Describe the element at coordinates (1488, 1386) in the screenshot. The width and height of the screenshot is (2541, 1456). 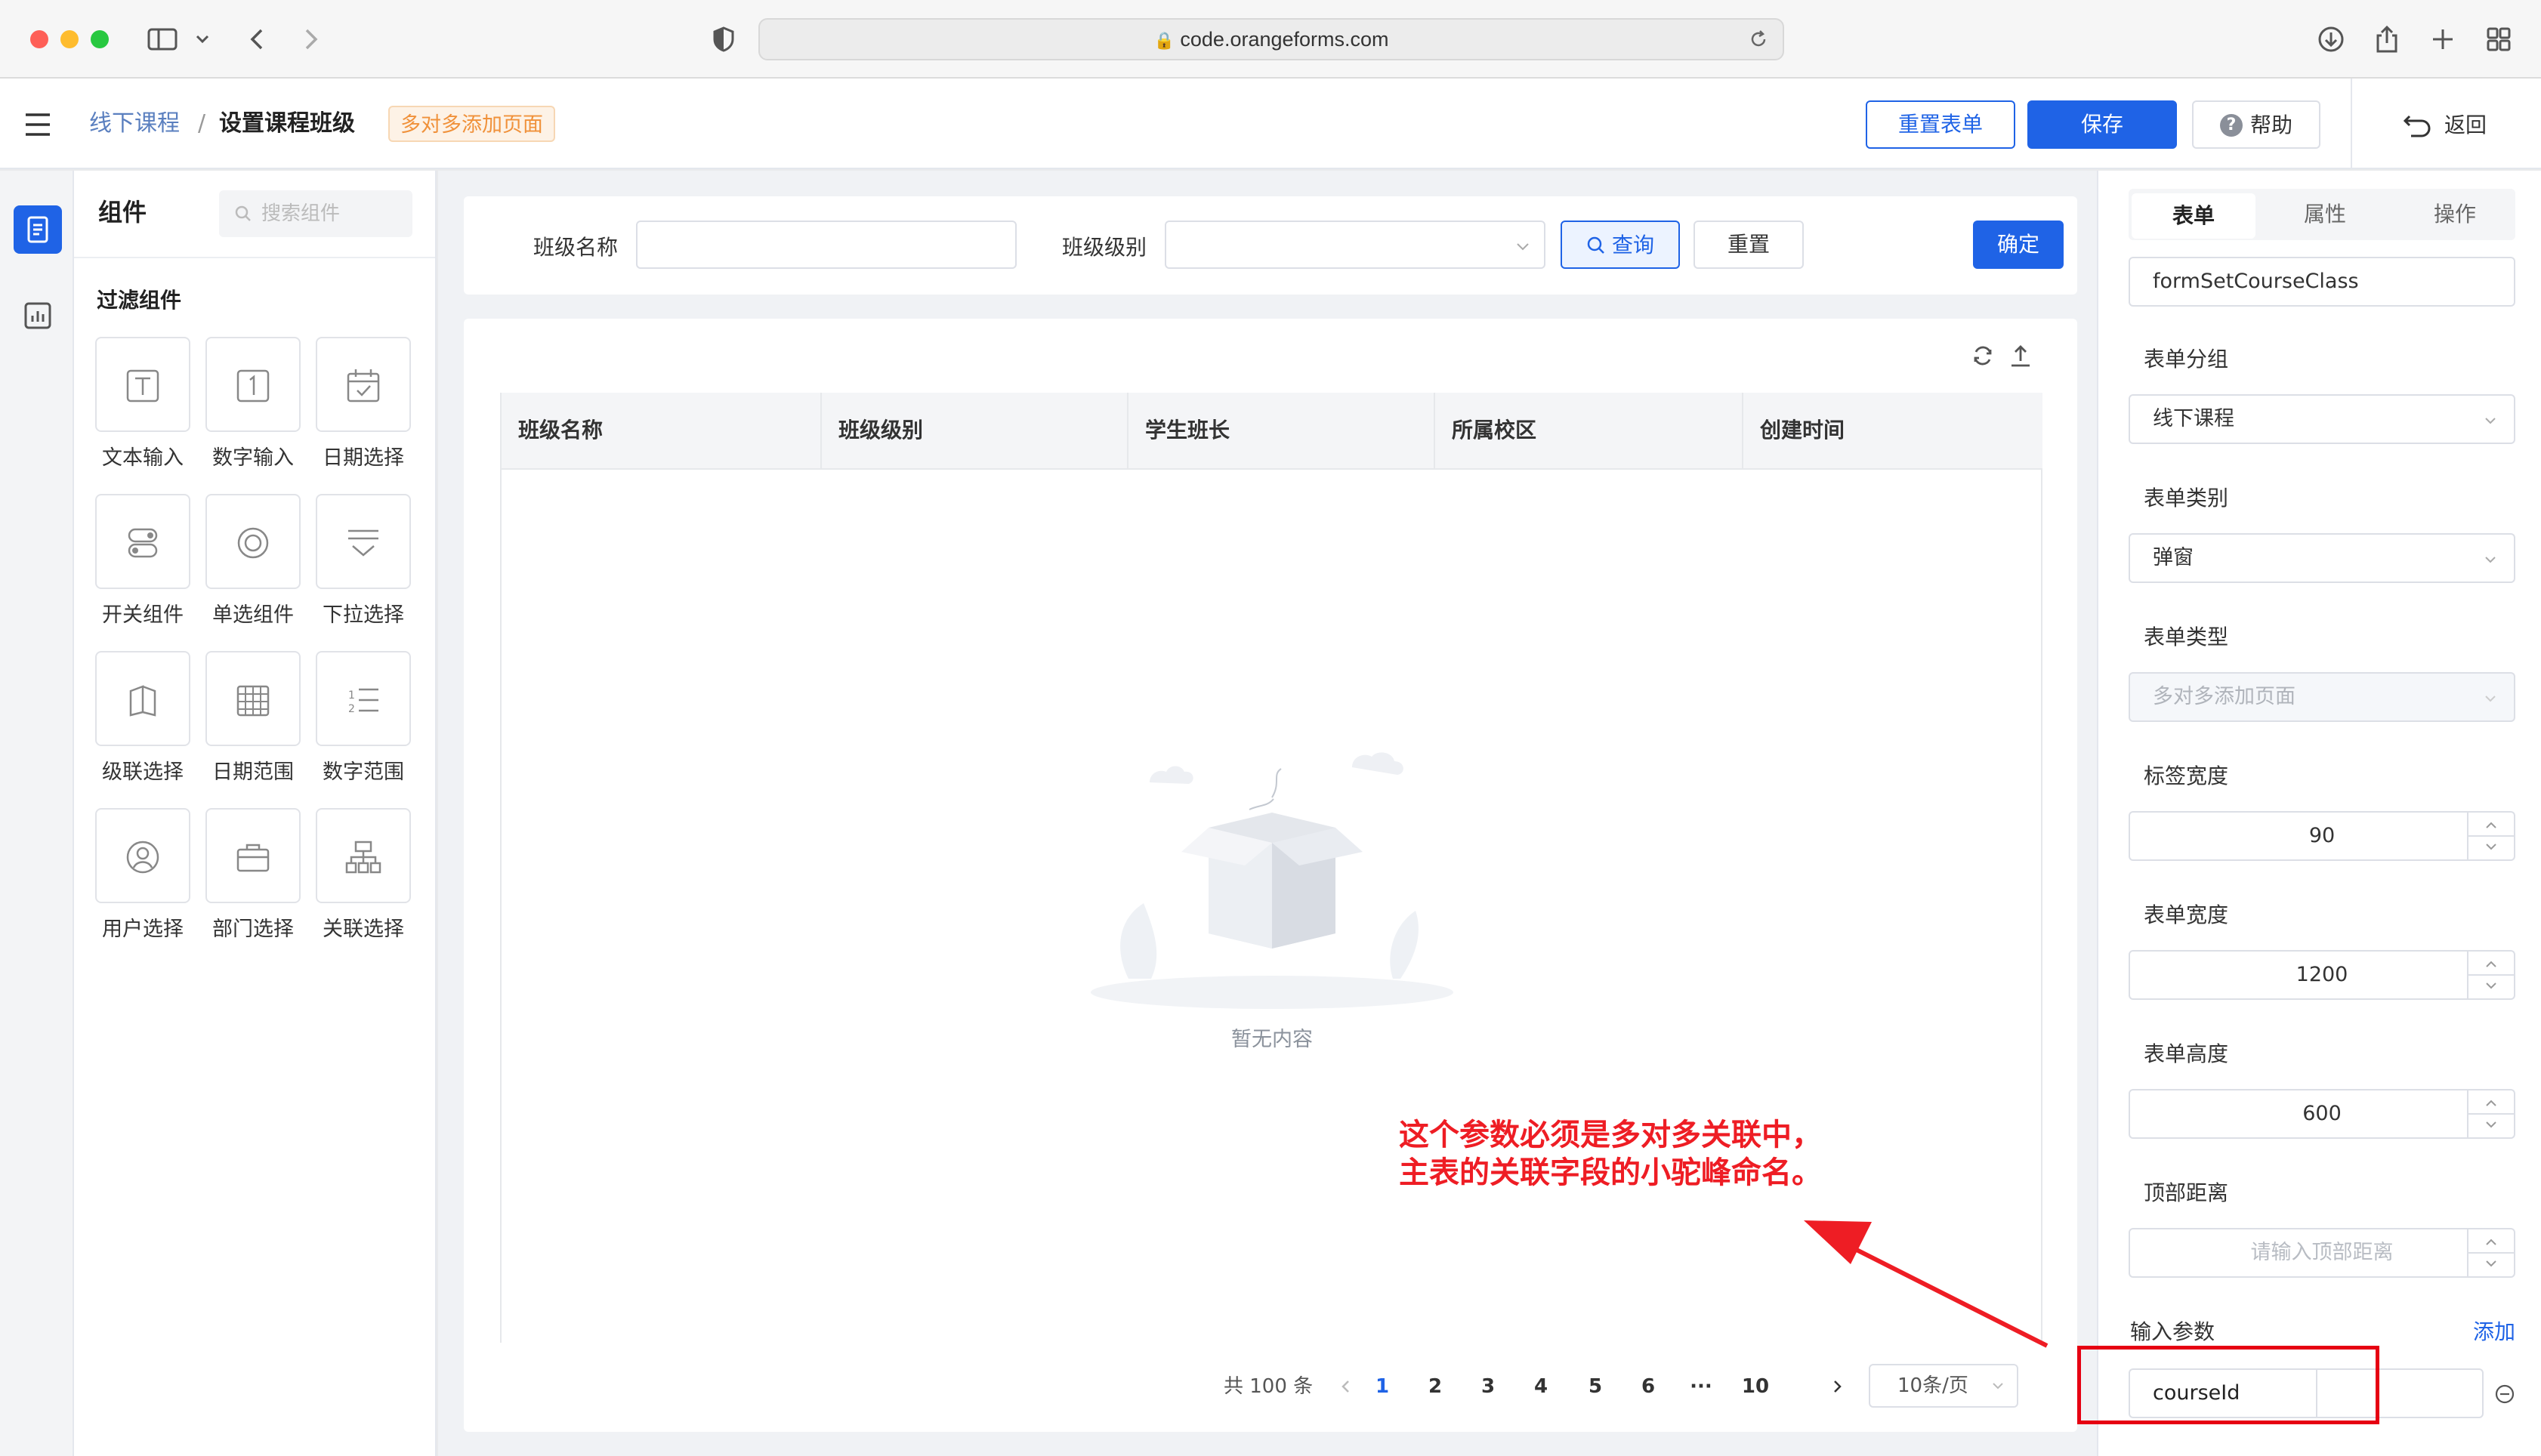
I see `page-number: 3` at that location.